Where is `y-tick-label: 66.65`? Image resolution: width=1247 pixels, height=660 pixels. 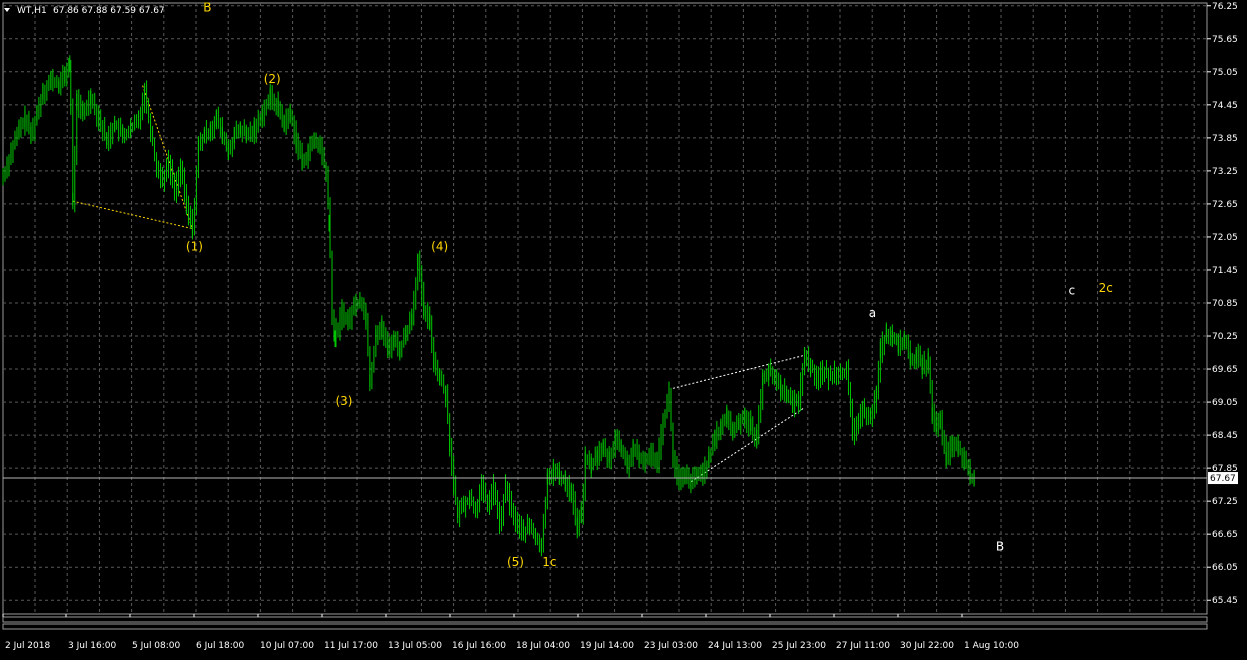 y-tick-label: 66.65 is located at coordinates (1225, 535).